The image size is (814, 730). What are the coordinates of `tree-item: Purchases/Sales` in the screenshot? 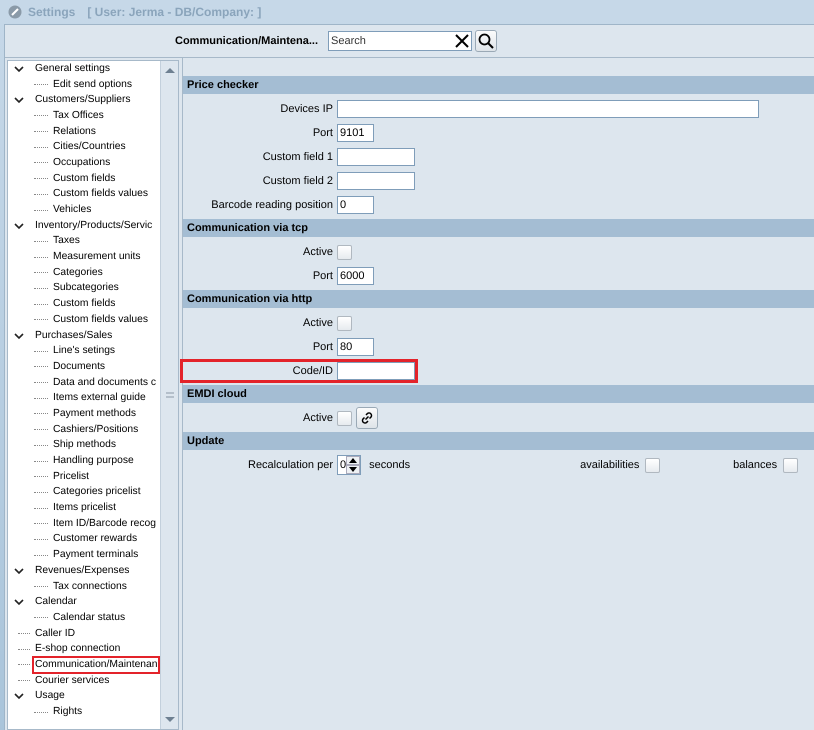 It's located at (74, 335).